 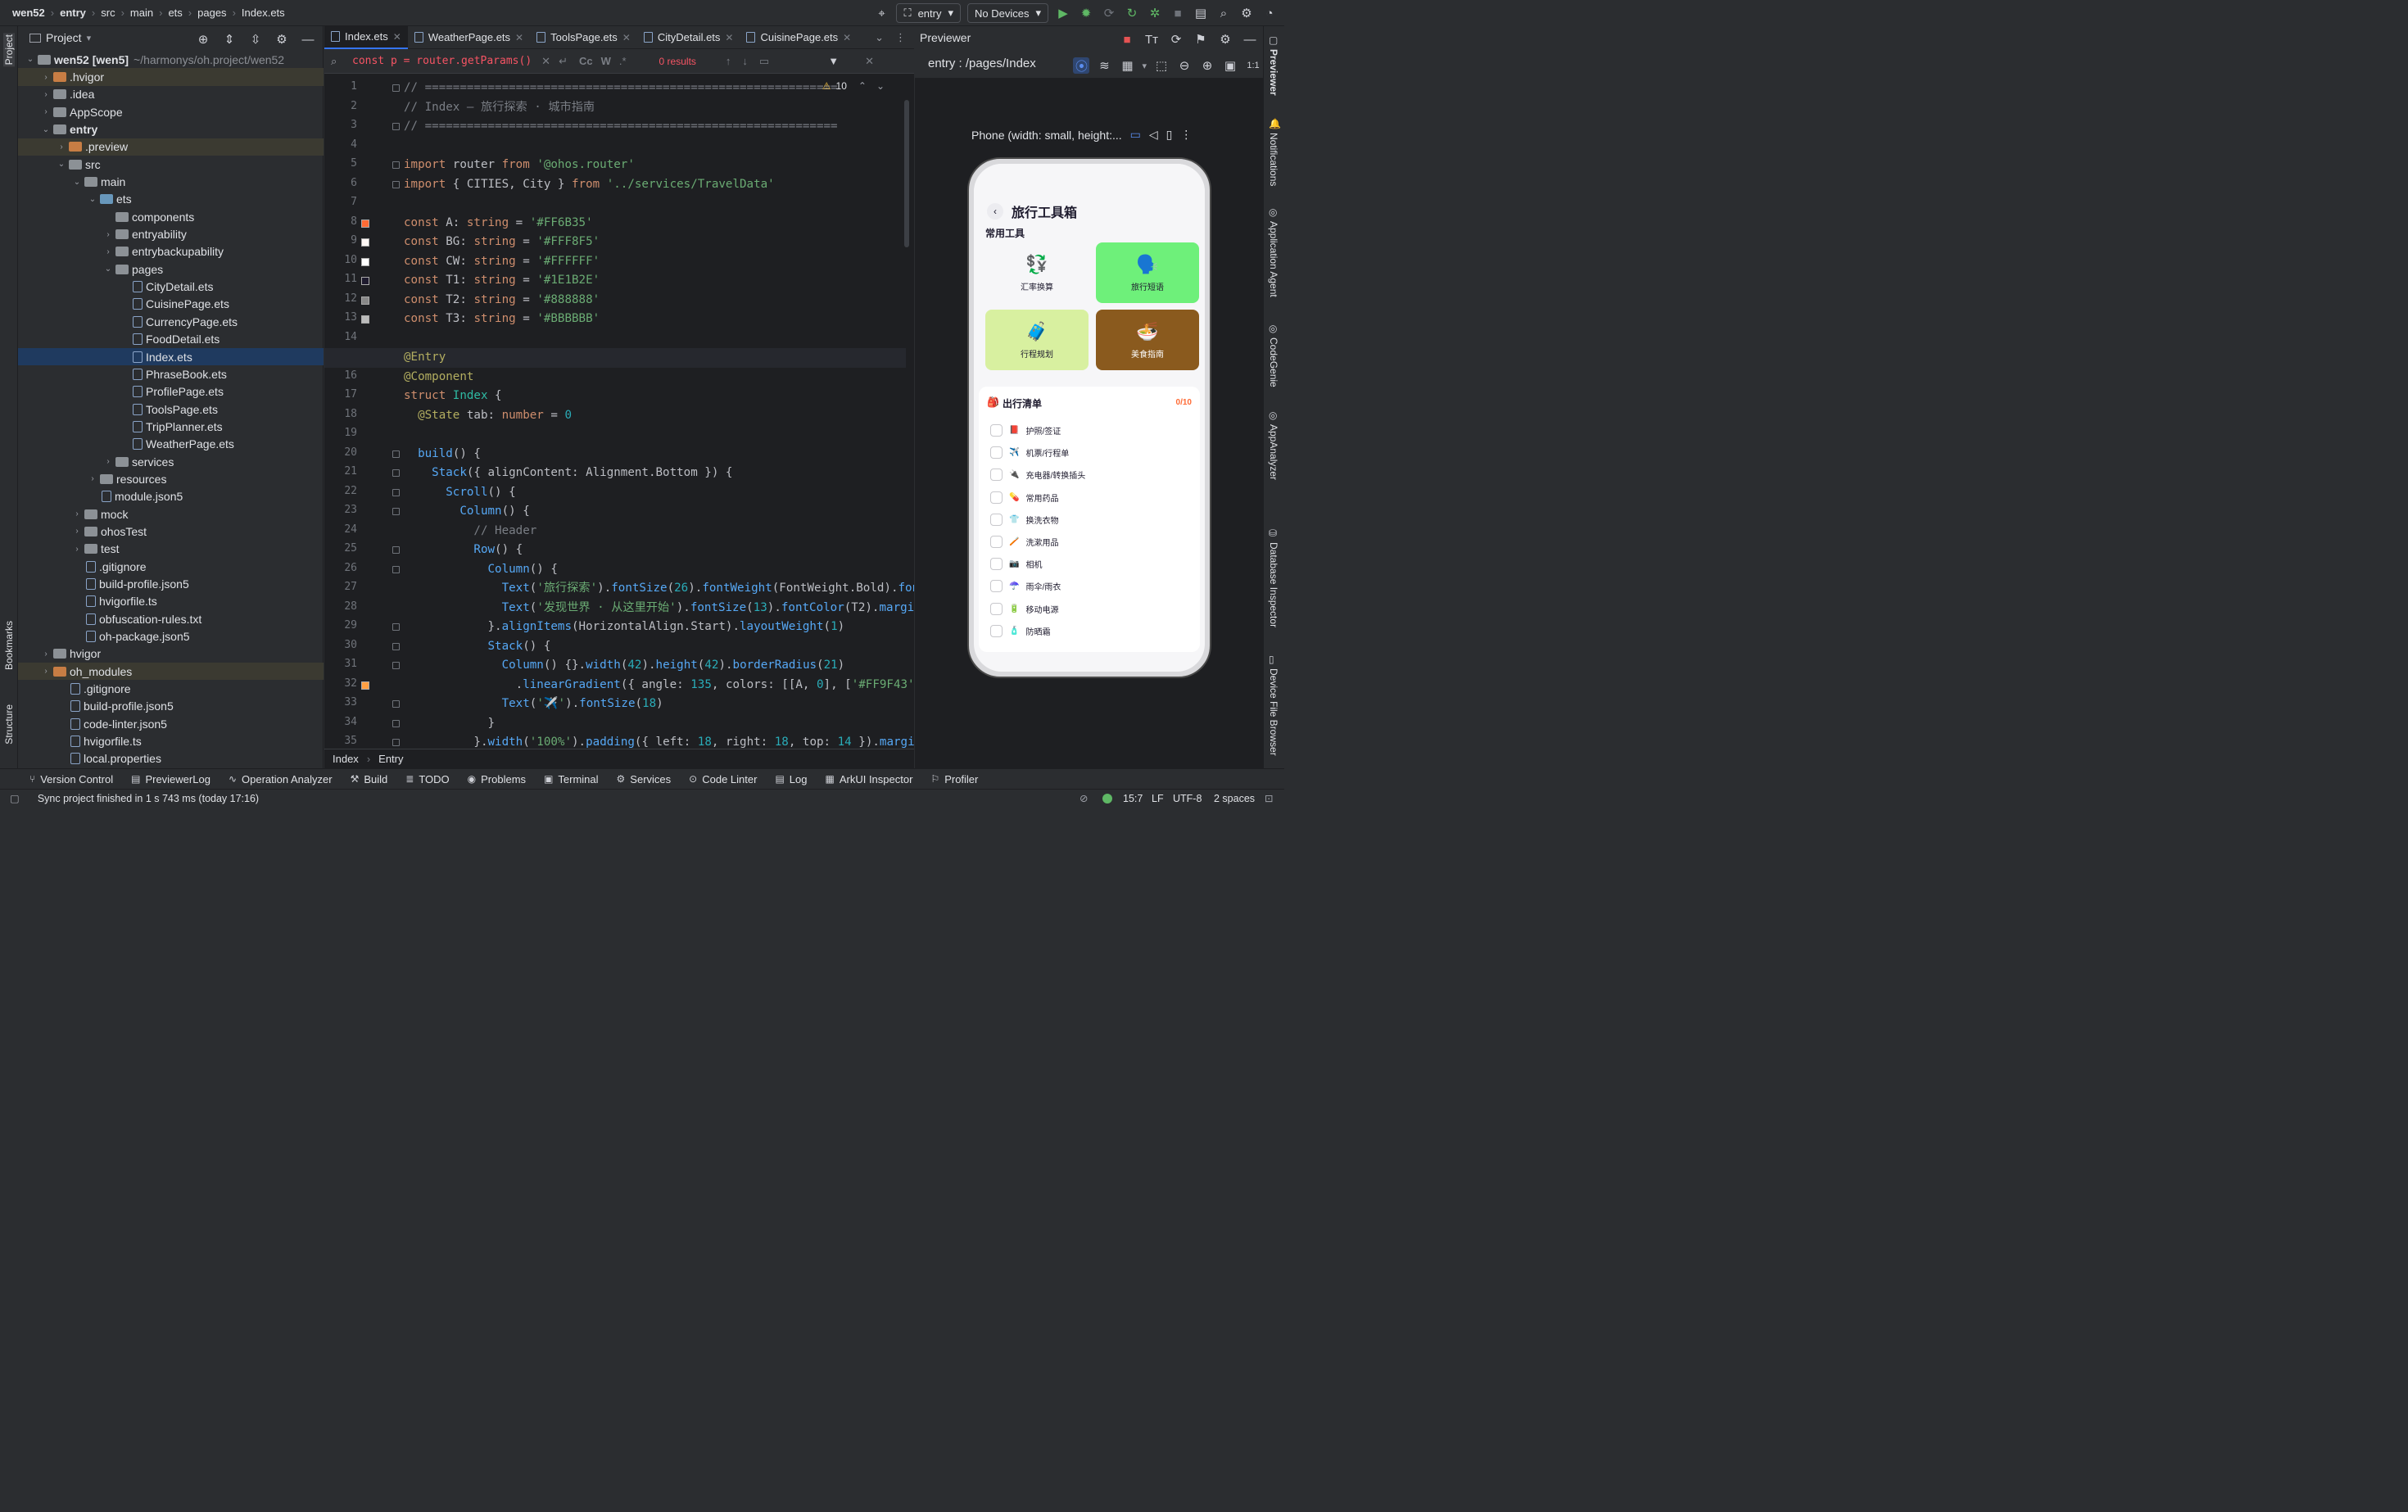 I want to click on checklist-item: 🔋 移动电源, so click(x=1024, y=609).